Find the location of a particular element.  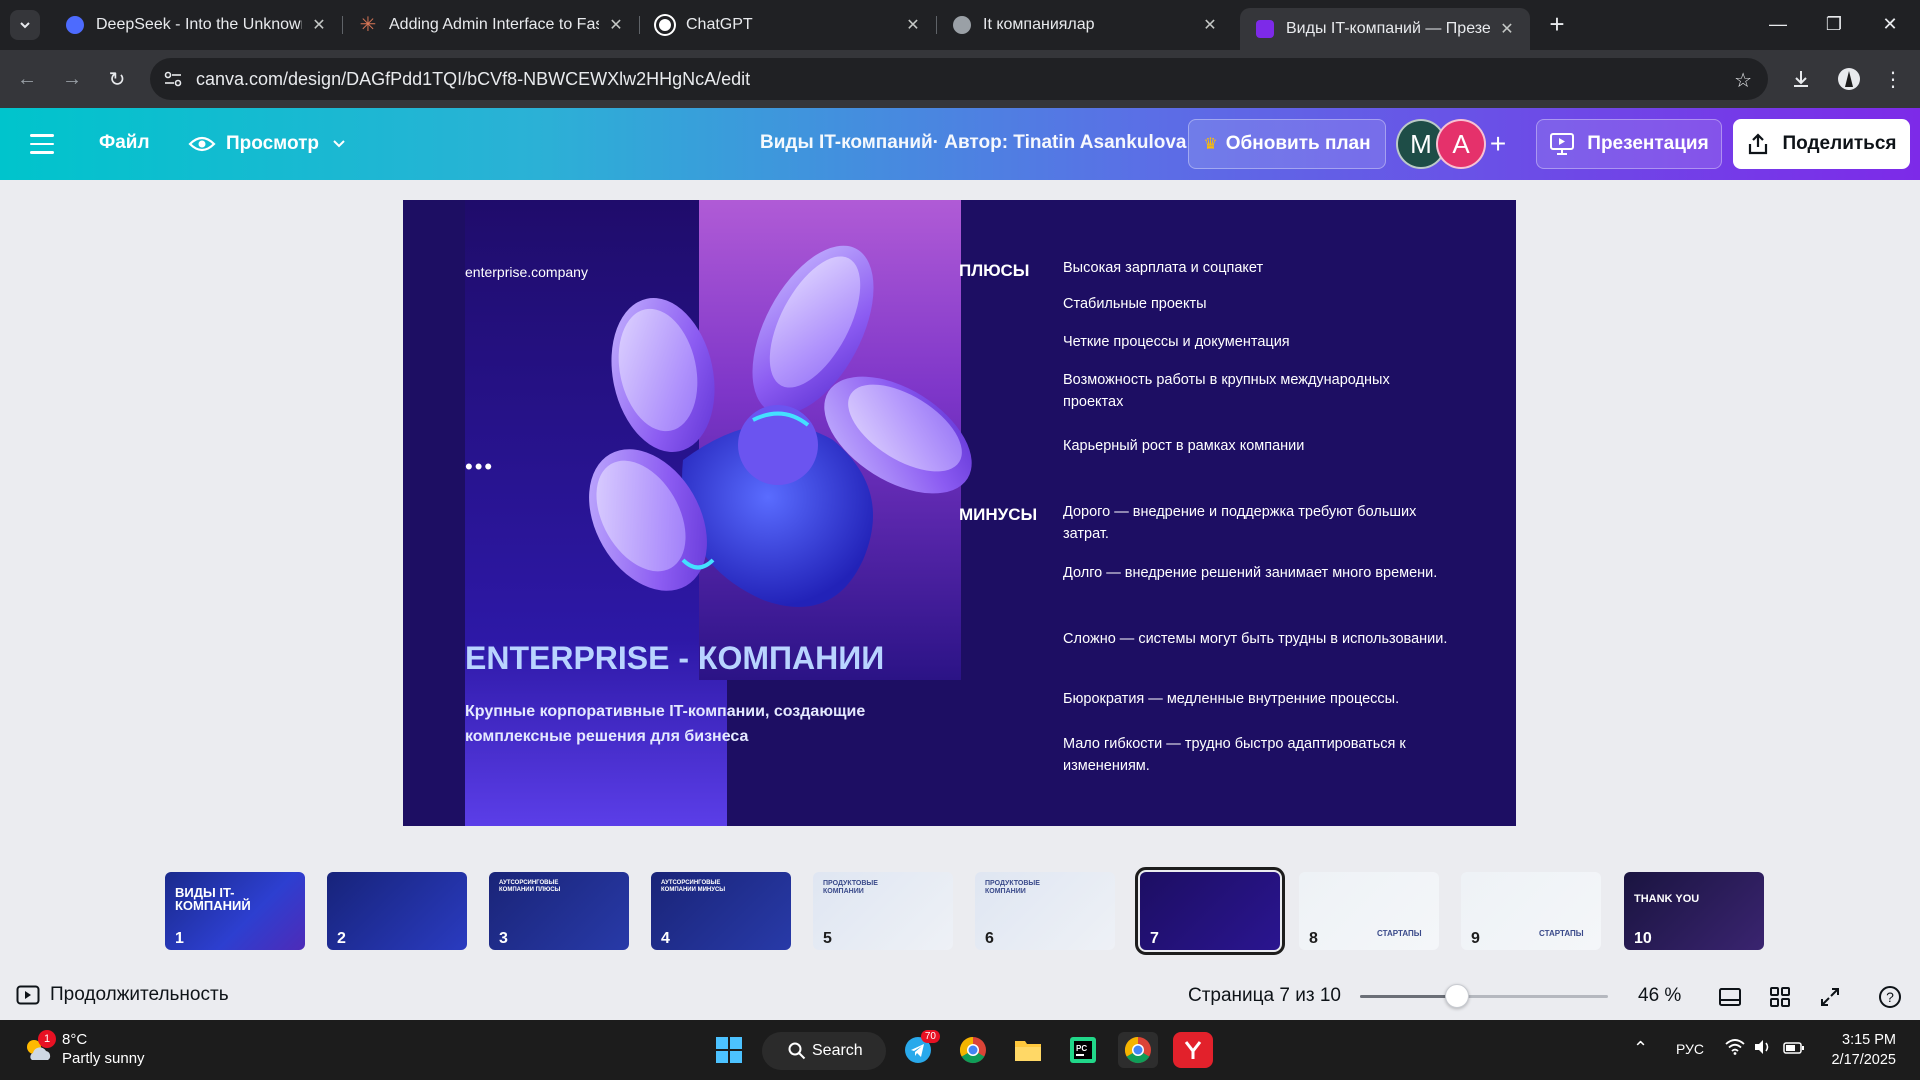

zoom-slider is located at coordinates (1484, 996).